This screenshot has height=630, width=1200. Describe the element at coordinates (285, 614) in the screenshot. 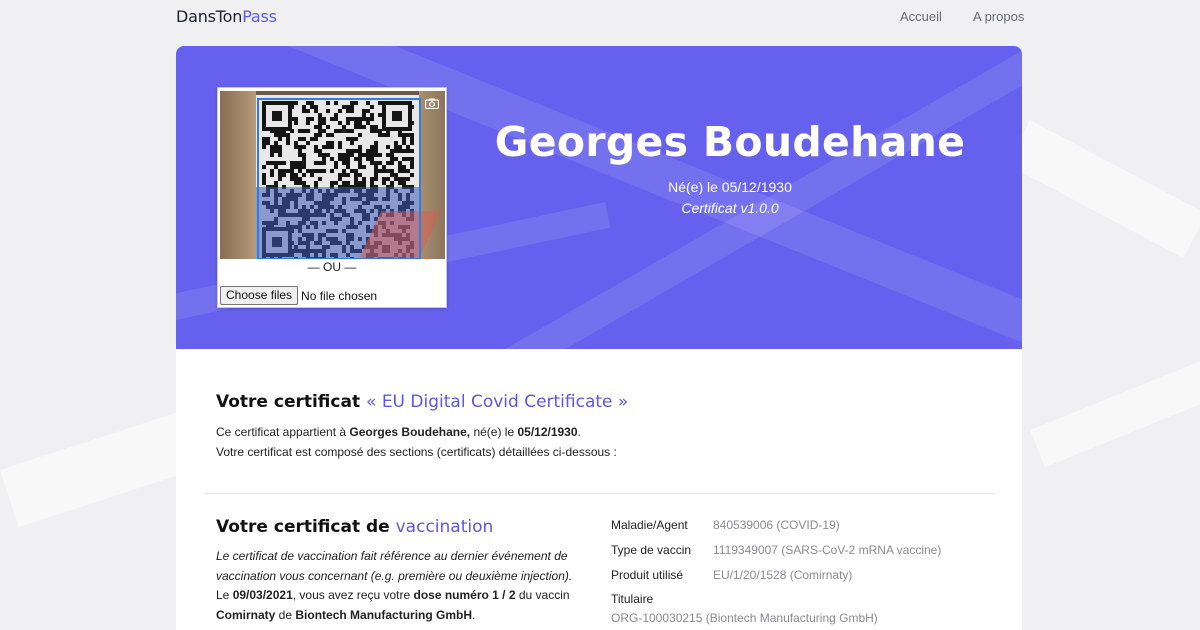

I see `vaccination-text: de` at that location.